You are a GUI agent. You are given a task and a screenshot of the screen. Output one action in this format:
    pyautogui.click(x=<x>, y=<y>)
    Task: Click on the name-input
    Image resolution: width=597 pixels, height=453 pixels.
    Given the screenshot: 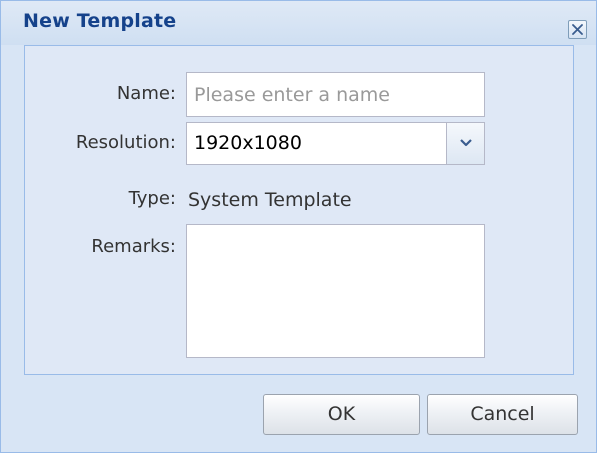 What is the action you would take?
    pyautogui.click(x=335, y=94)
    